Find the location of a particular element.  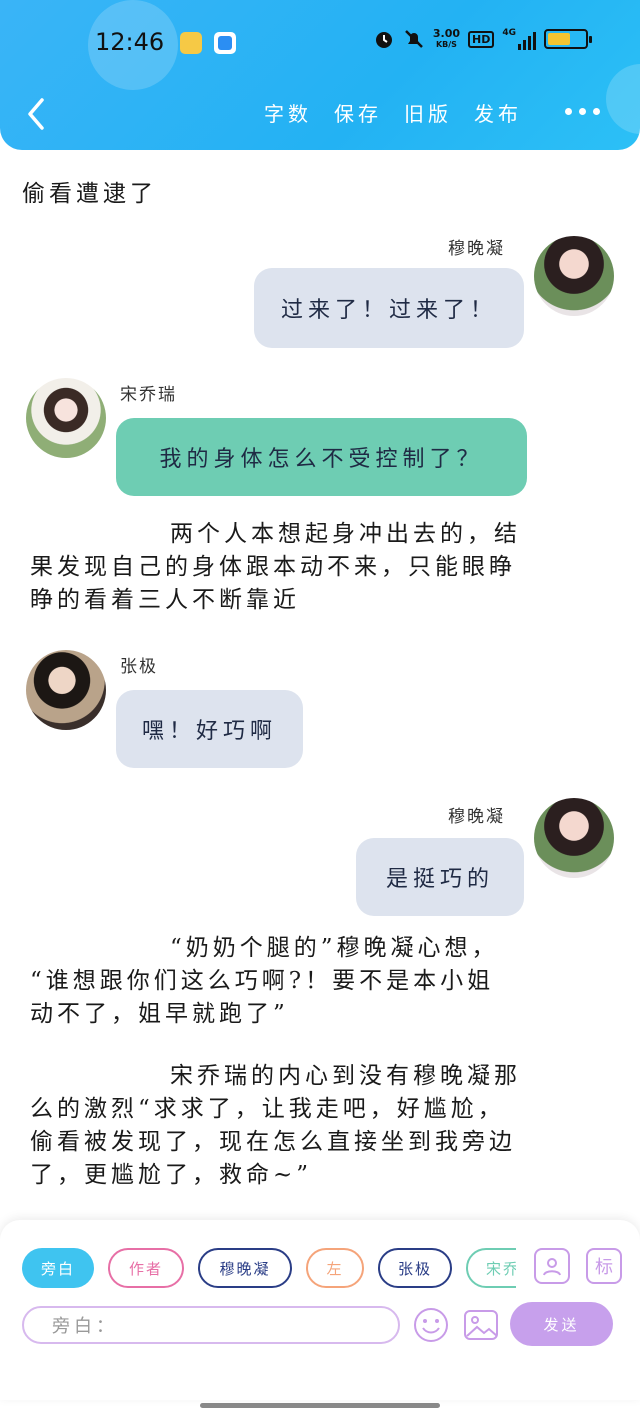

status-icons: 3.00 KB/S HD 4G is located at coordinates (482, 39).